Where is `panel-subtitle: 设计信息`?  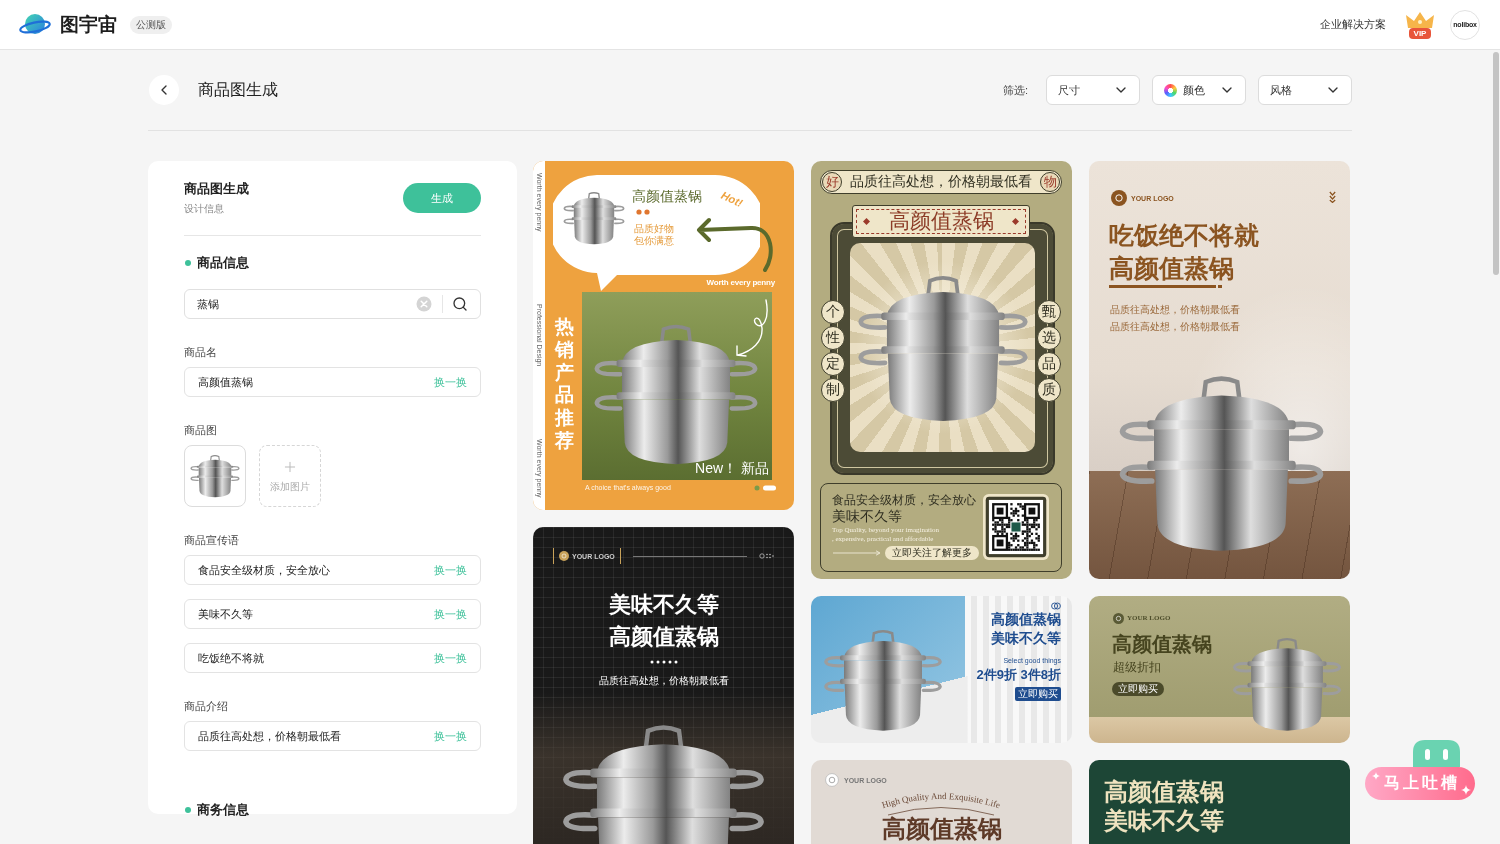
panel-subtitle: 设计信息 is located at coordinates (204, 209).